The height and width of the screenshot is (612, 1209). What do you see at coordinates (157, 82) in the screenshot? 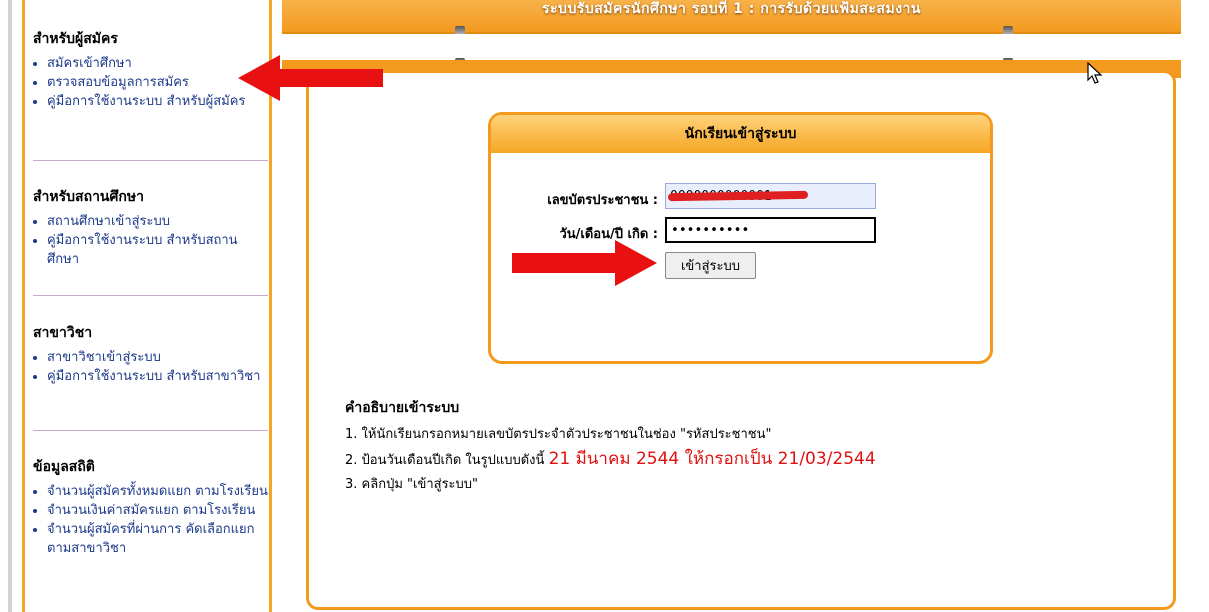
I see `sidebar-item-check-application: ตรวจสอบข้อมูลการสมัคร` at bounding box center [157, 82].